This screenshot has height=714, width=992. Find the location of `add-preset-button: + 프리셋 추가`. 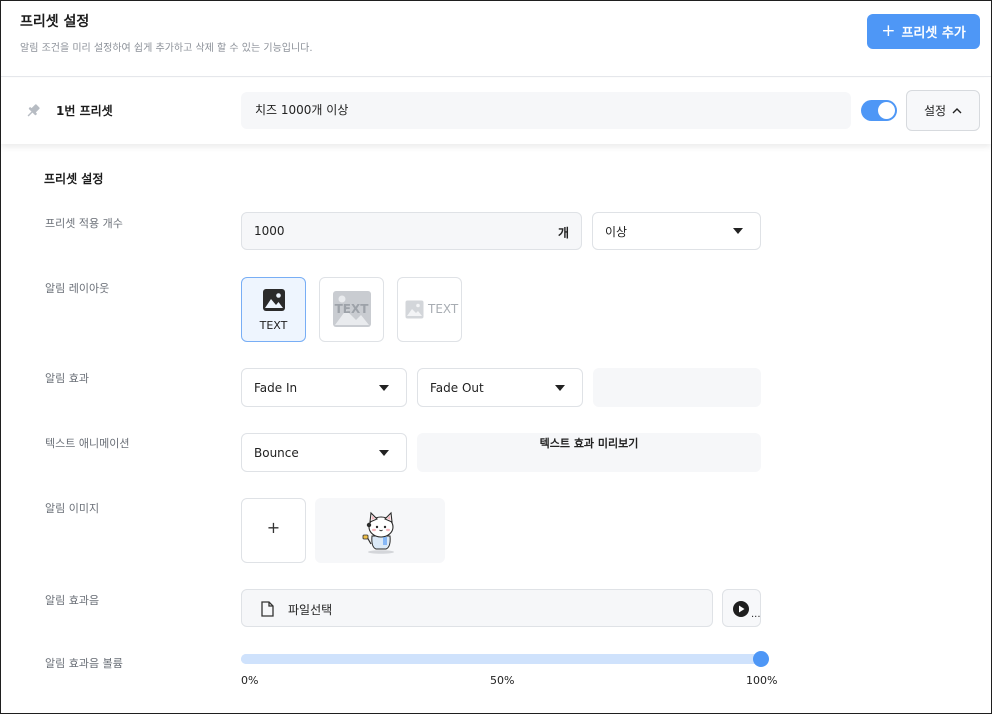

add-preset-button: + 프리셋 추가 is located at coordinates (923, 31).